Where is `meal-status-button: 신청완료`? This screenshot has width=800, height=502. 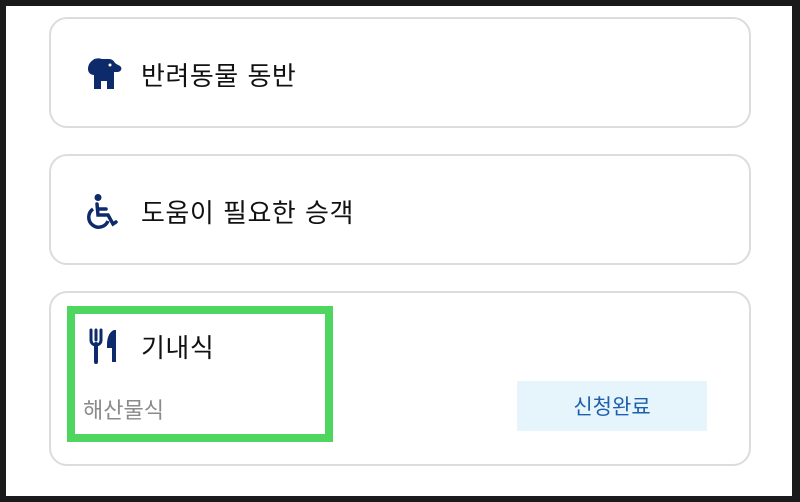
meal-status-button: 신청완료 is located at coordinates (612, 406).